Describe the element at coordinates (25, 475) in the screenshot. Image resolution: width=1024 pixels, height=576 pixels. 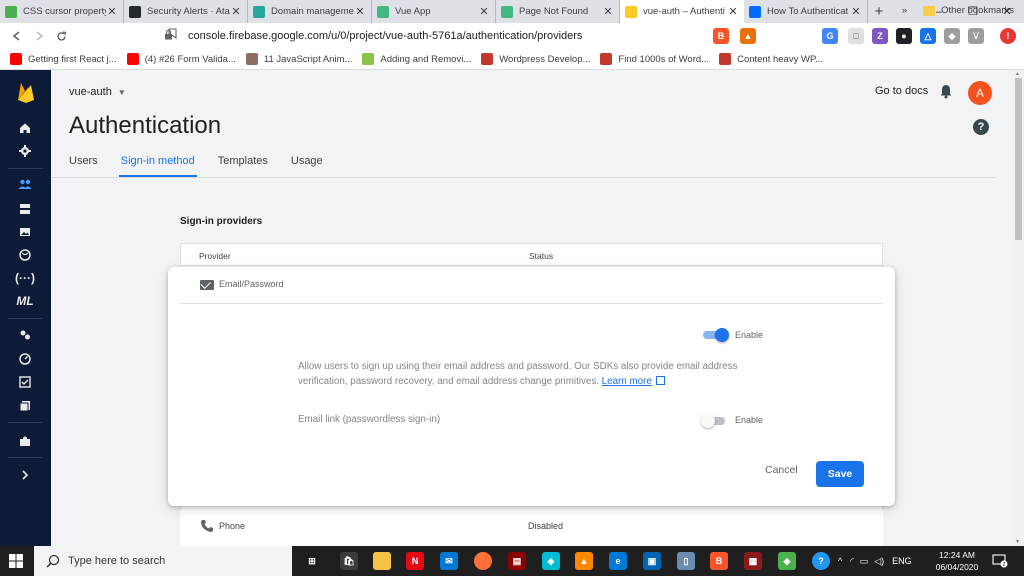
I see `expand-rail-chevron-icon` at that location.